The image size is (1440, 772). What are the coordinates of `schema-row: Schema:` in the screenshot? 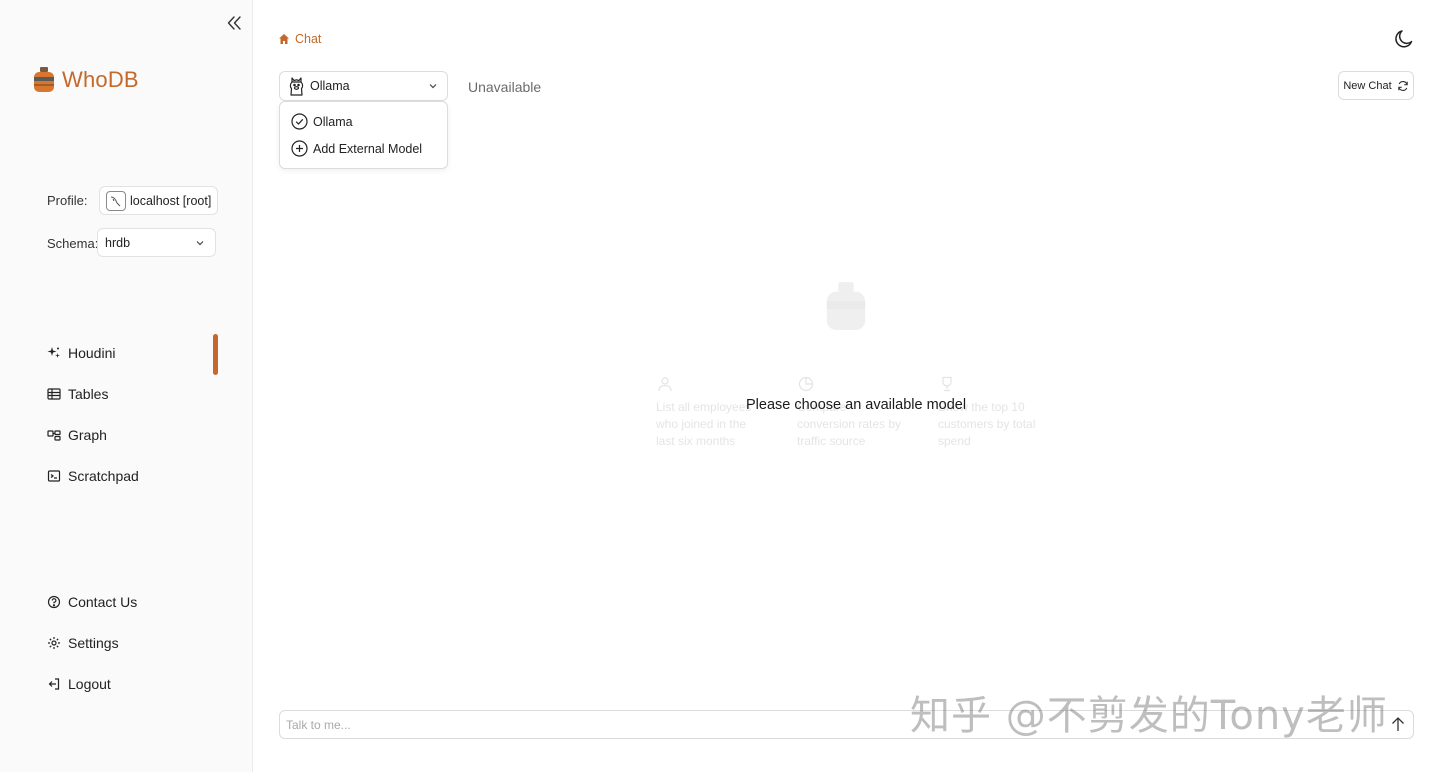 It's located at (72, 243).